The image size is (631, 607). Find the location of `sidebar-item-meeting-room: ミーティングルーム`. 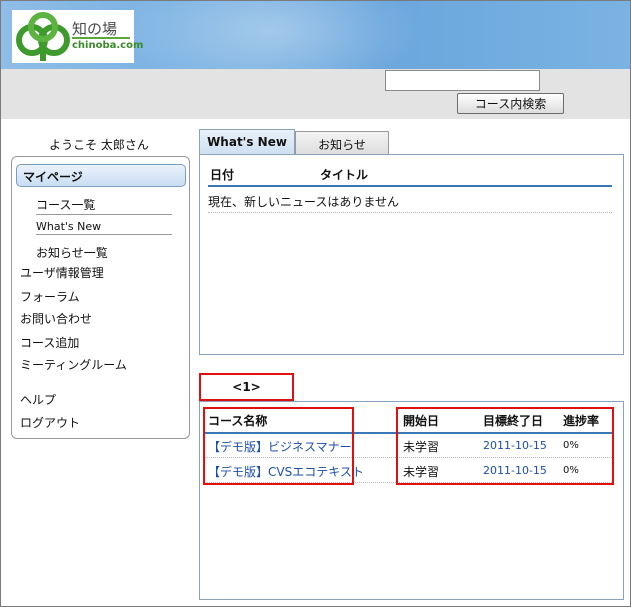

sidebar-item-meeting-room: ミーティングルーム is located at coordinates (73, 364).